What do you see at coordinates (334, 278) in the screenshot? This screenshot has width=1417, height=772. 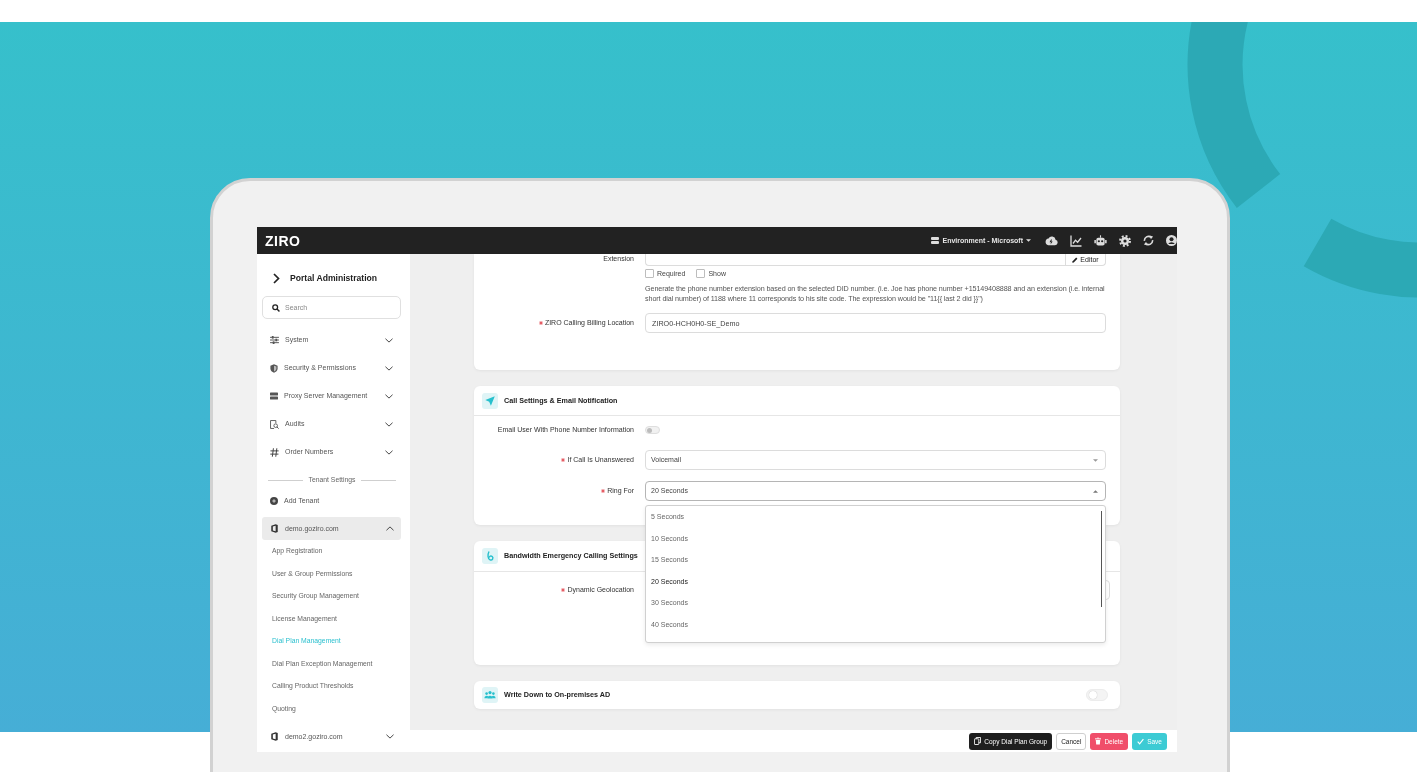 I see `sidebar-title: Portal Administration` at bounding box center [334, 278].